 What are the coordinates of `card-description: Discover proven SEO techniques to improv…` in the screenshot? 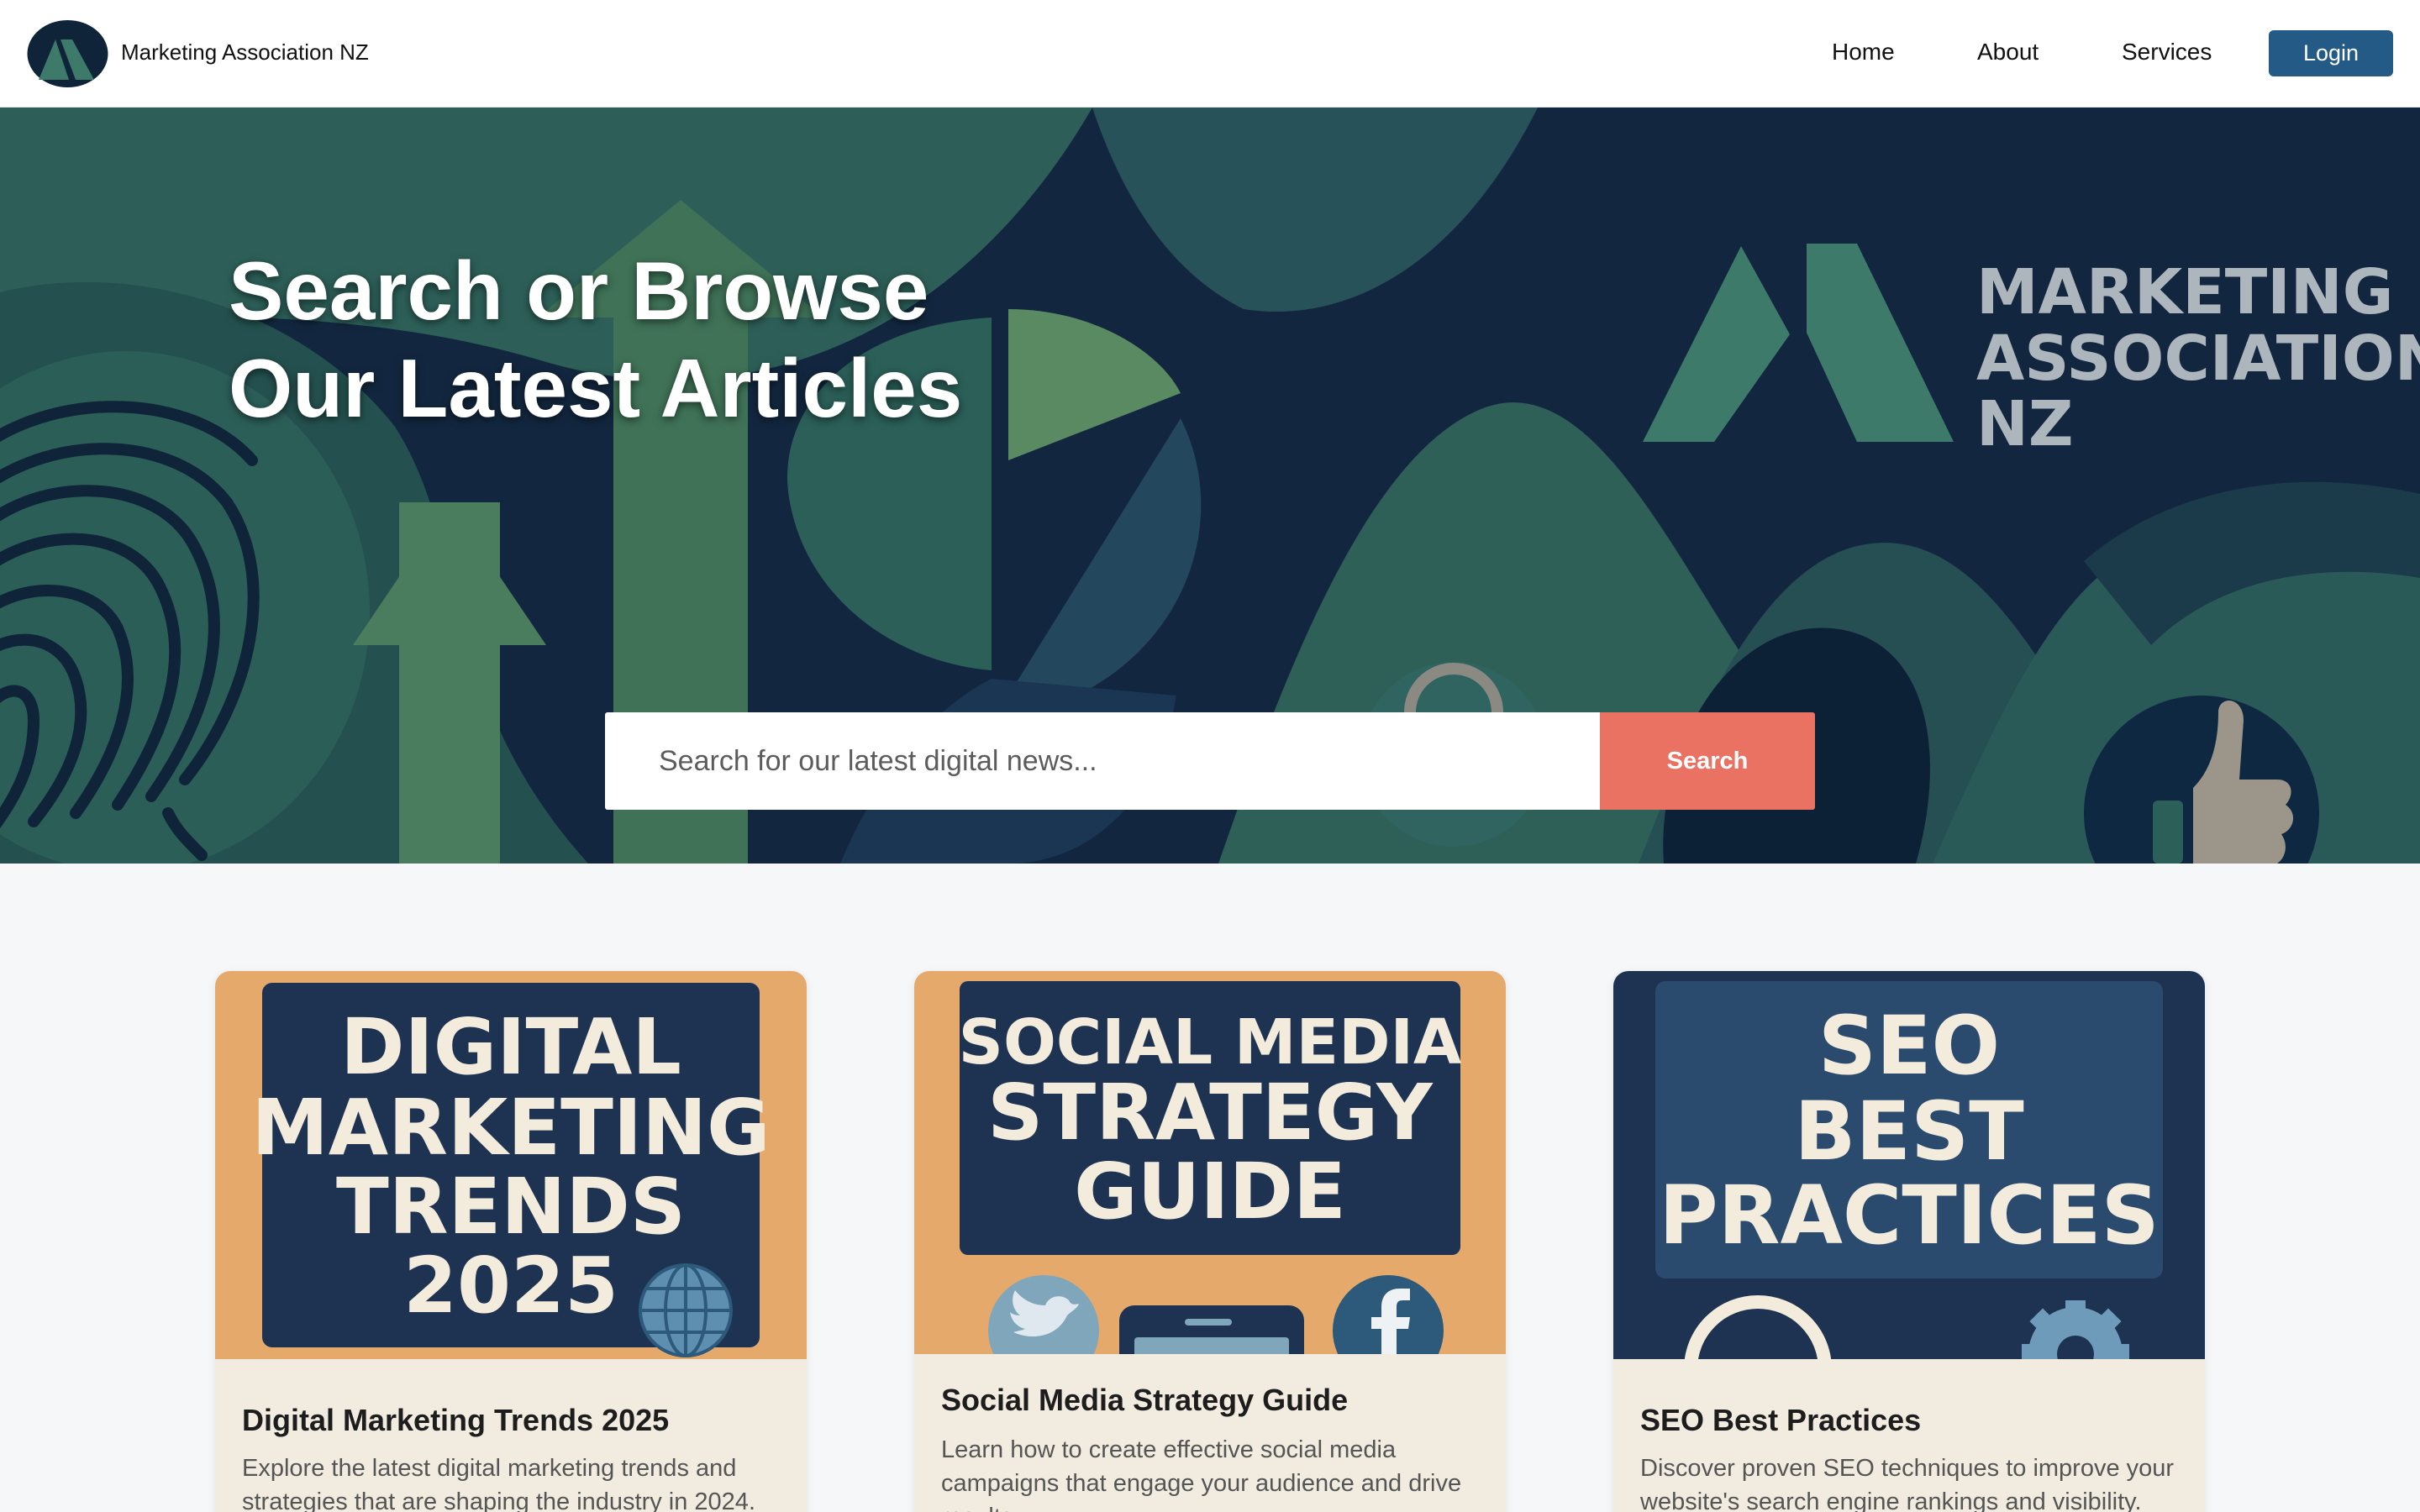 It's located at (1908, 1483).